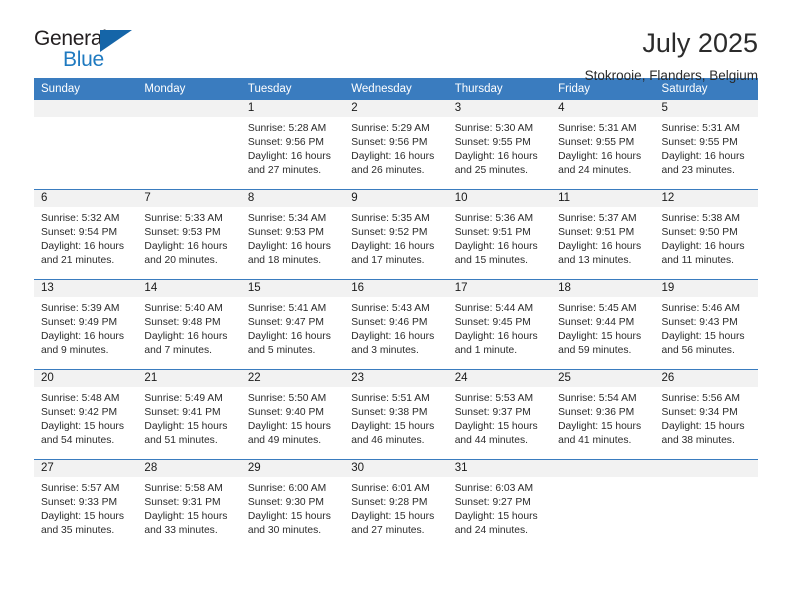 The image size is (792, 612). I want to click on logo-text-blue: Blue, so click(83, 59).